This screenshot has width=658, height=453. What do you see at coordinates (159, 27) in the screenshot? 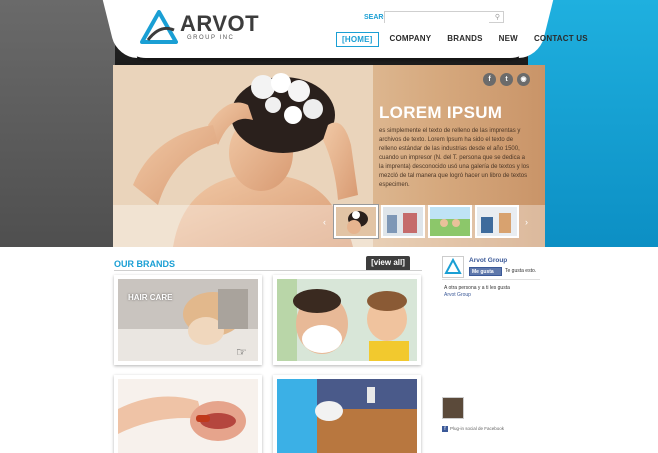
I see `logo-triangle-icon` at bounding box center [159, 27].